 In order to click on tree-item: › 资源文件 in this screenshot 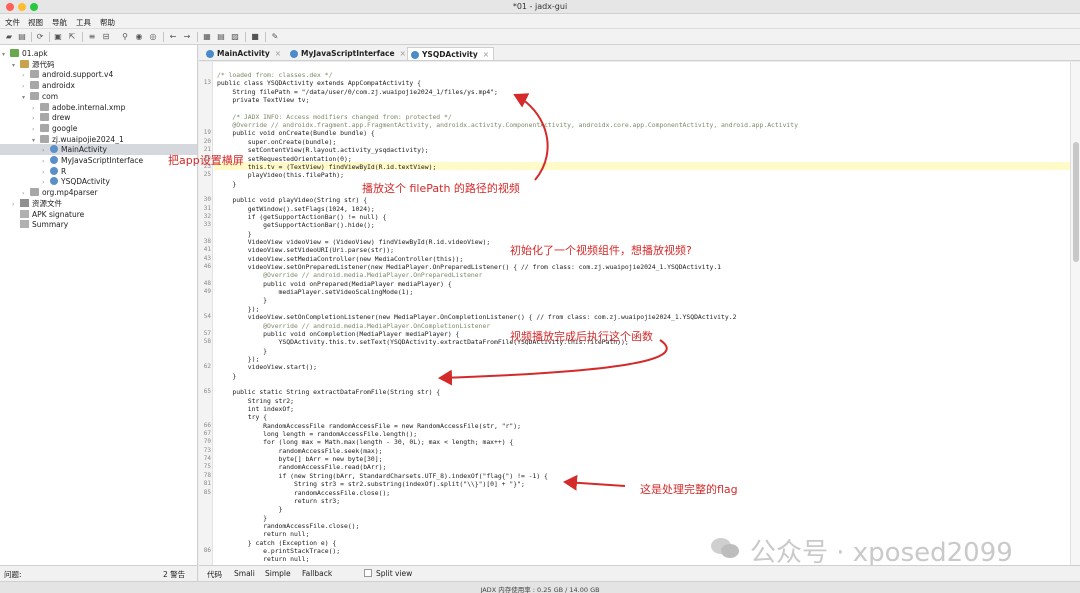, I will do `click(98, 203)`.